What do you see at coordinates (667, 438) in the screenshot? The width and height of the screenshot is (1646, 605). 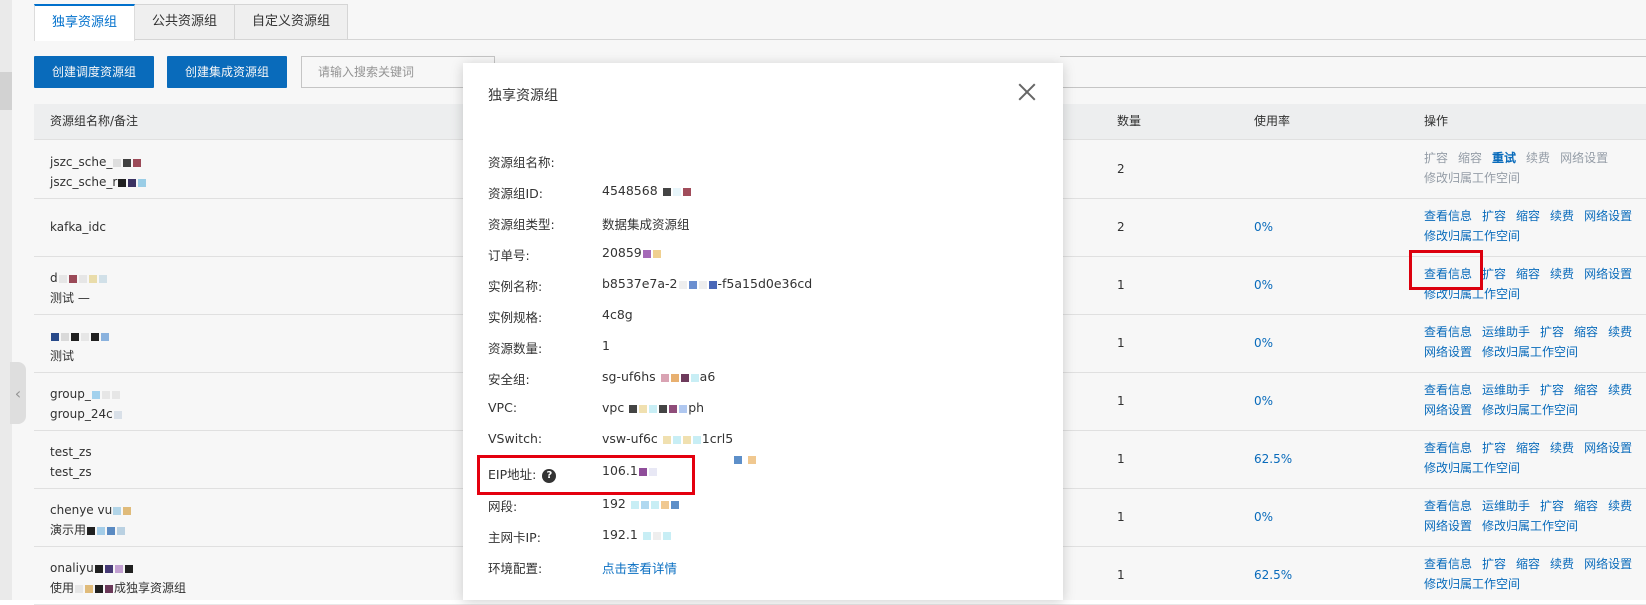 I see `field-value-vswitch: vsw-uf6c 1crl5` at bounding box center [667, 438].